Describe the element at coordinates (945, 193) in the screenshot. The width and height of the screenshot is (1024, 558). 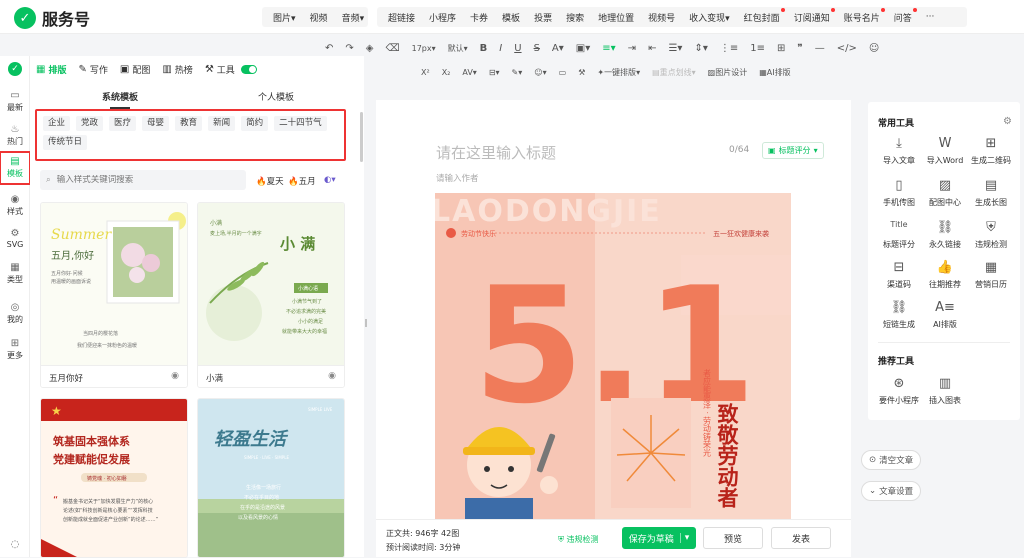
I see `tool-picture-center: ▨ 配图中心` at that location.